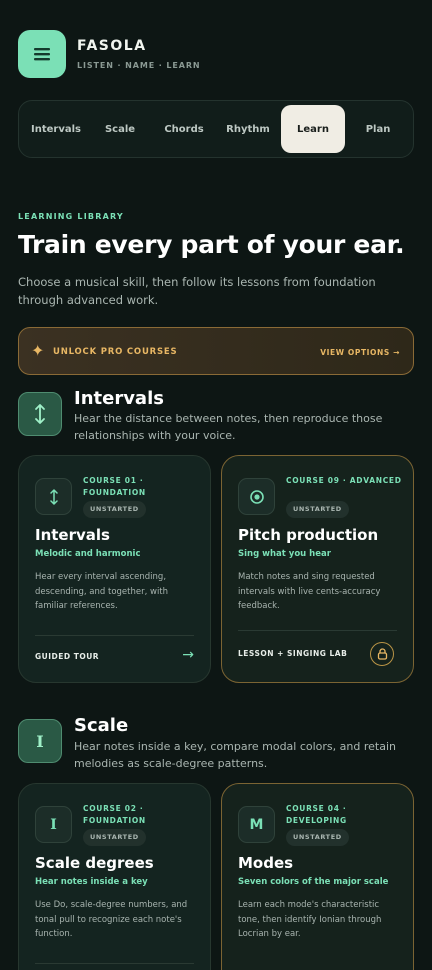 The width and height of the screenshot is (432, 970). I want to click on course-title: Intervals, so click(72, 535).